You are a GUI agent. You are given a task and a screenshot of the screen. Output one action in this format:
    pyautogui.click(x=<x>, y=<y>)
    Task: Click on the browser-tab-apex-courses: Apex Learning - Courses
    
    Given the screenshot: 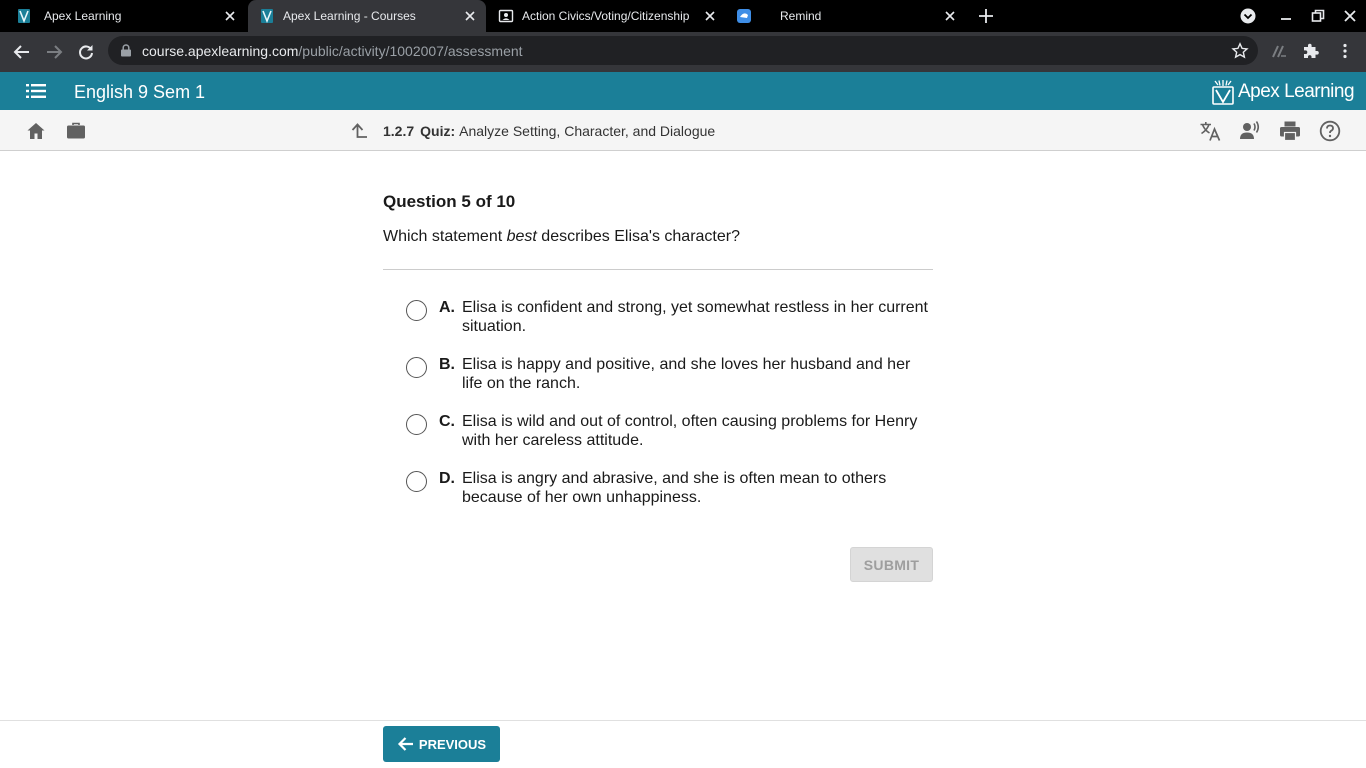 What is the action you would take?
    pyautogui.click(x=367, y=16)
    